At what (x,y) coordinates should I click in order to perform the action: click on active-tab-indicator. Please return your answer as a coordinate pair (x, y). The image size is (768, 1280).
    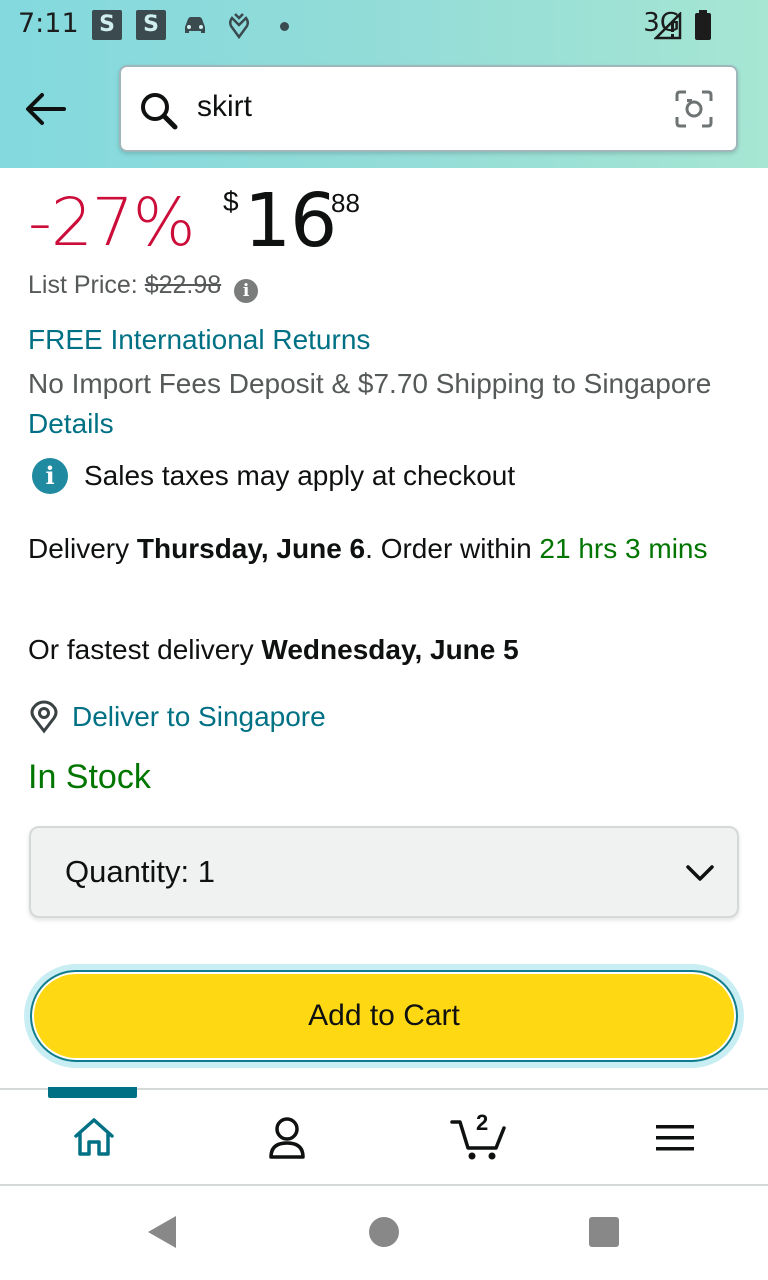
    Looking at the image, I should click on (92, 1092).